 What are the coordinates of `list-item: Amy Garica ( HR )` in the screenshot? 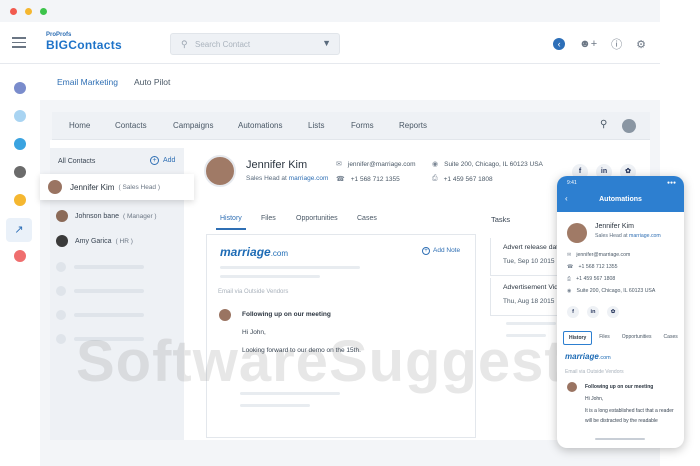 It's located at (94, 241).